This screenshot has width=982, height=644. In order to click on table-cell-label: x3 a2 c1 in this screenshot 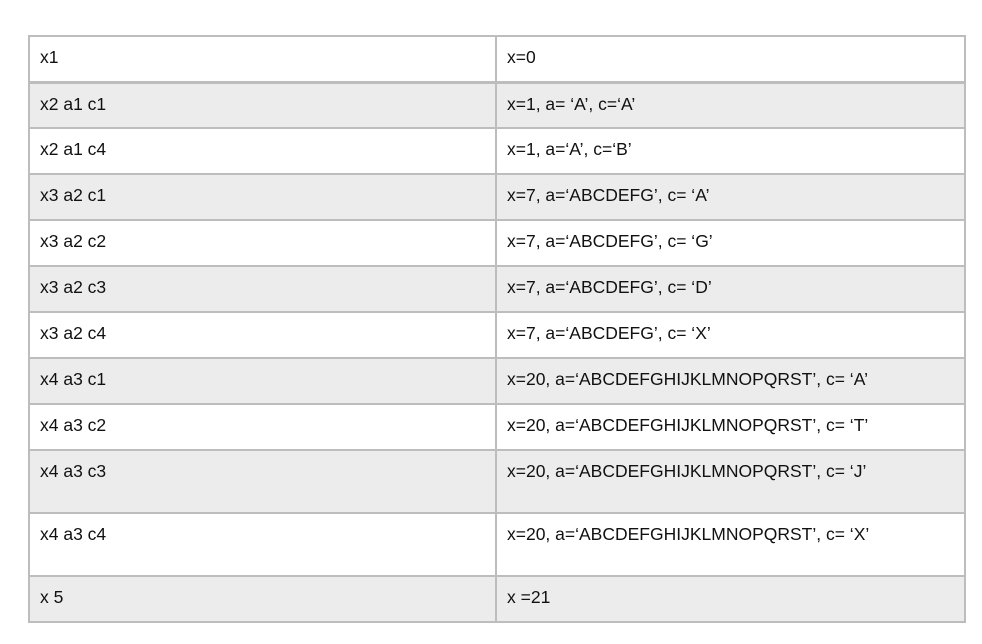, I will do `click(262, 197)`.